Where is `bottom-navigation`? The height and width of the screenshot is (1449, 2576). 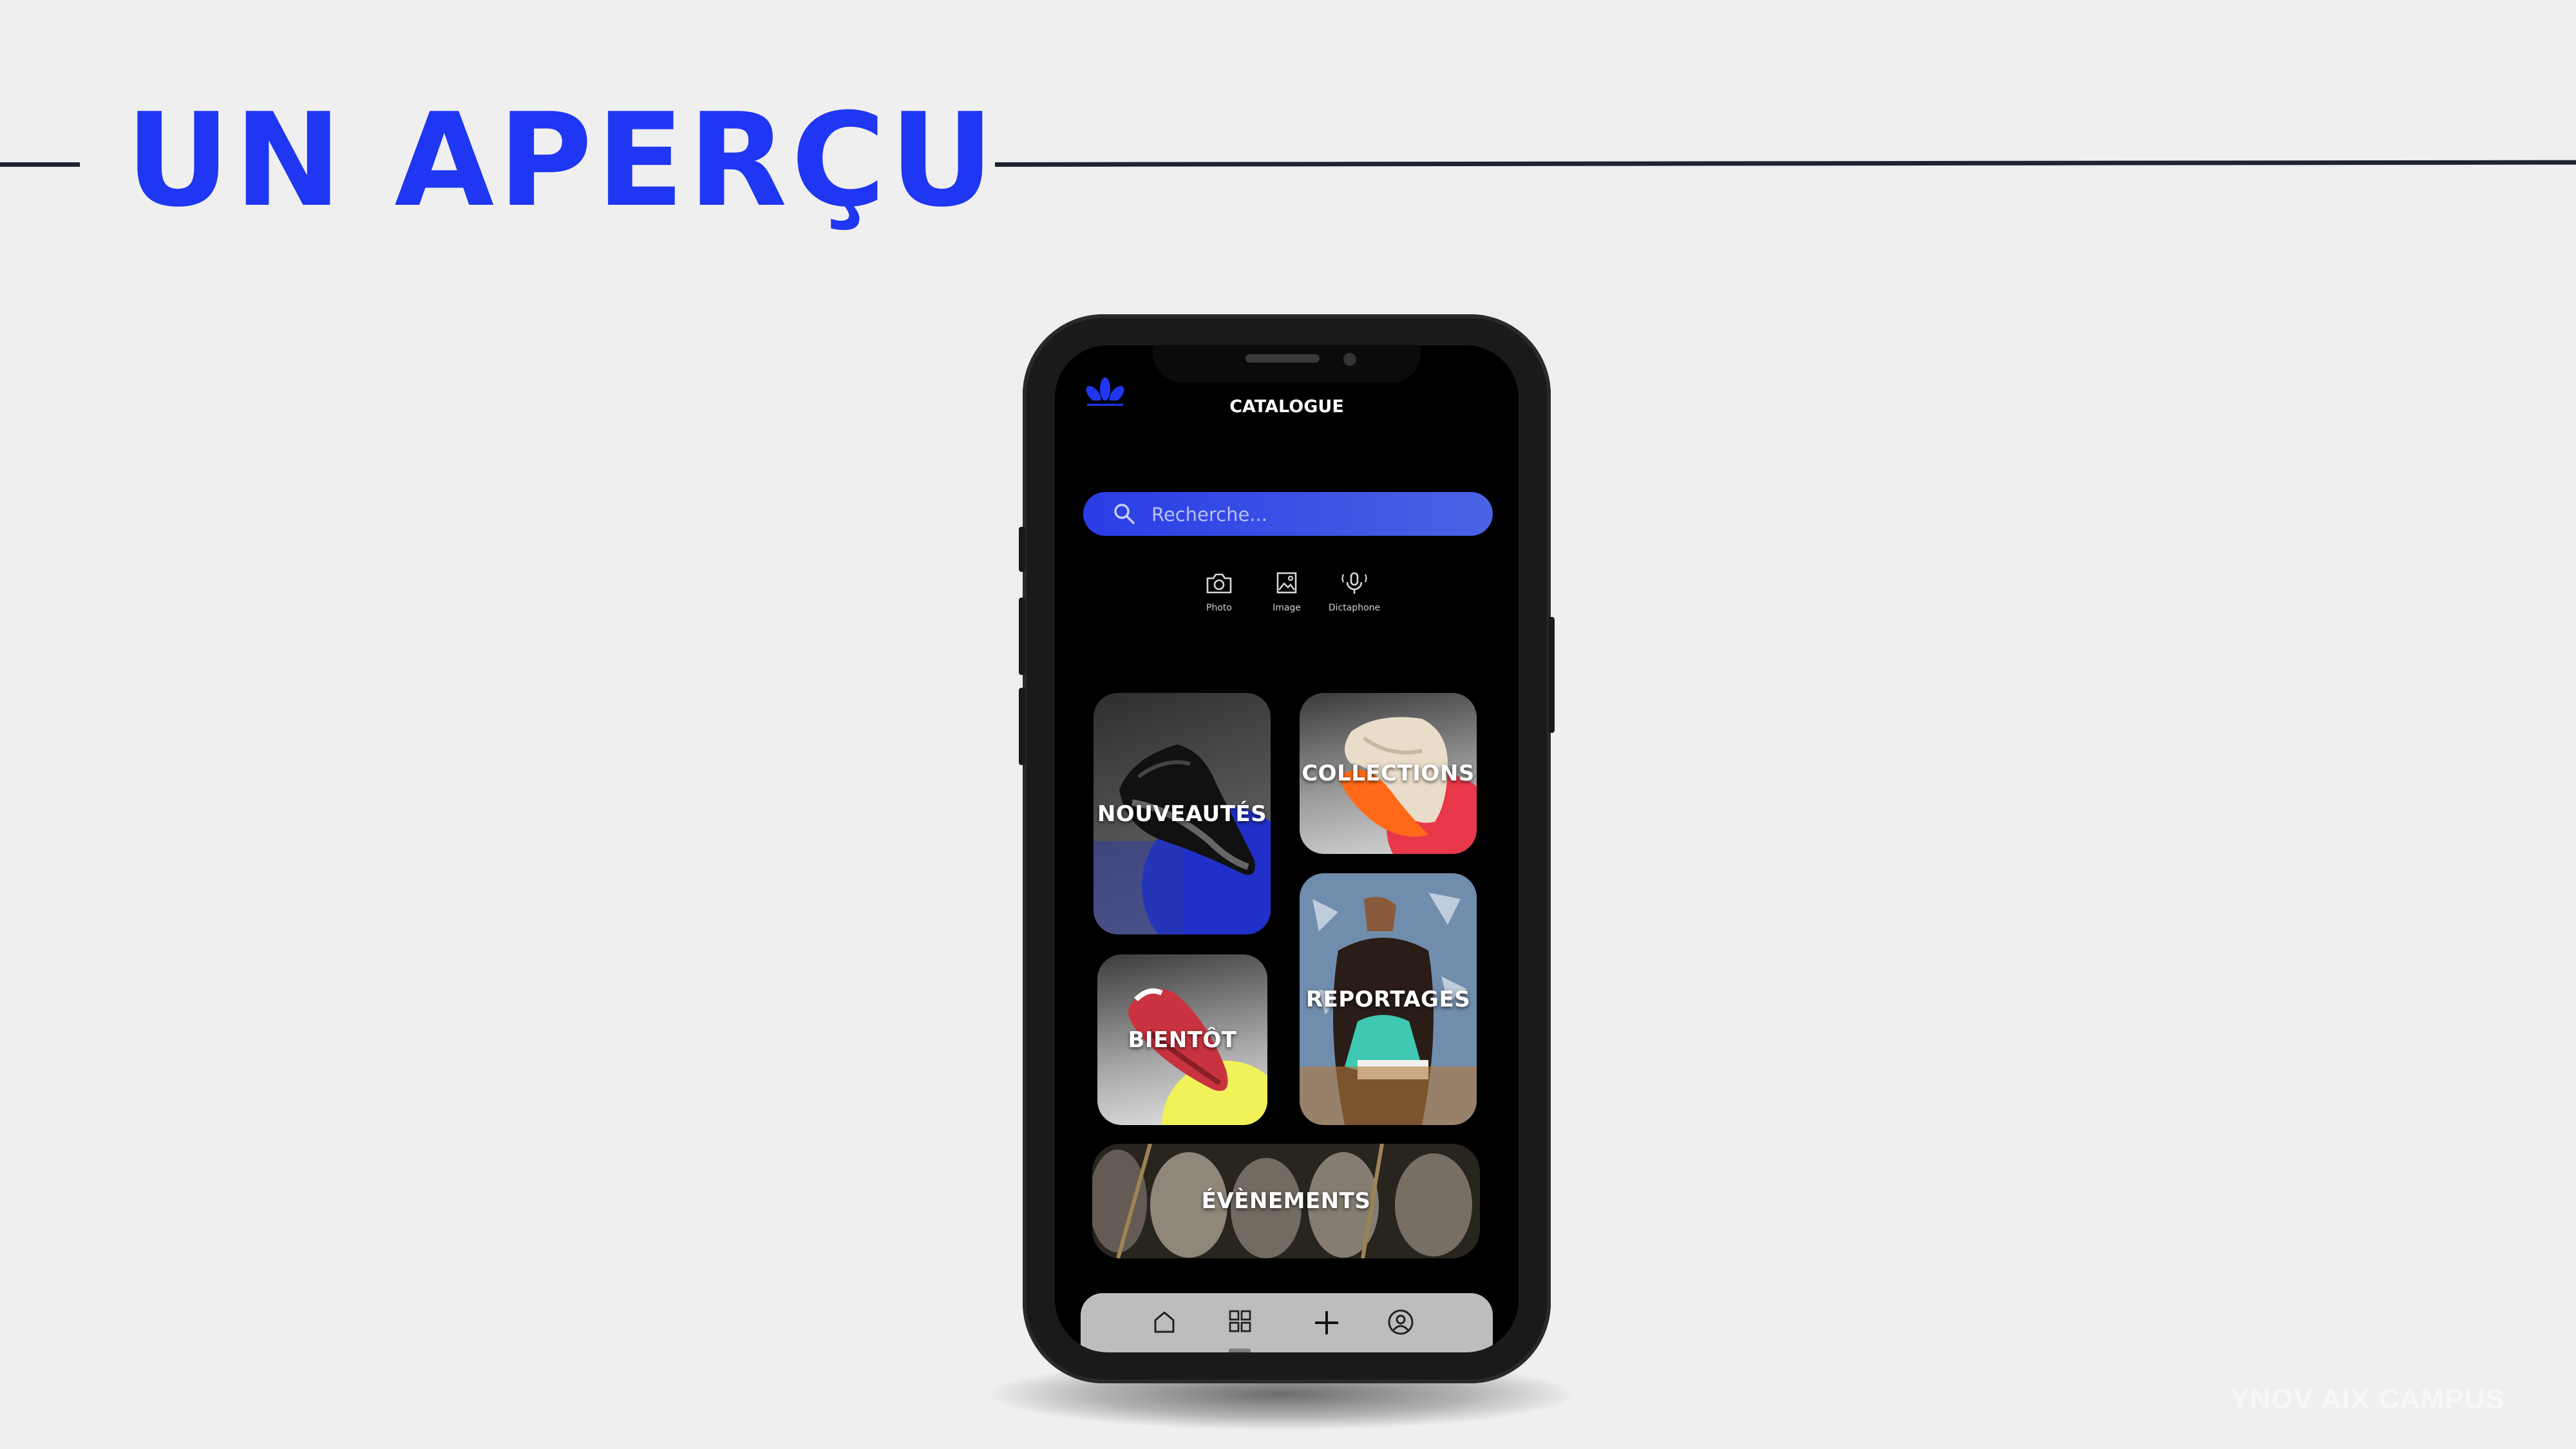 bottom-navigation is located at coordinates (1287, 1322).